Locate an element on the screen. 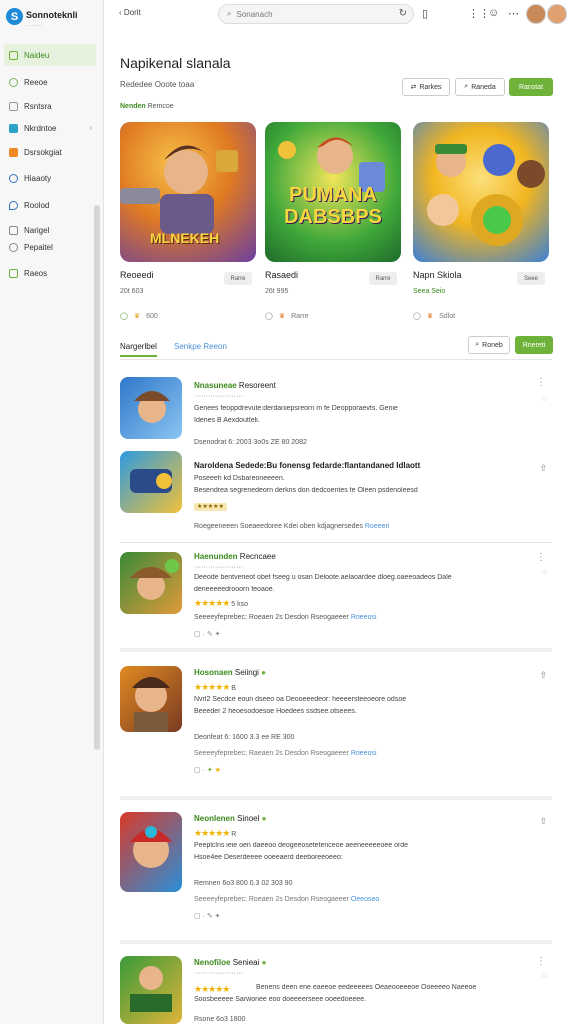 This screenshot has width=576, height=1024. sort-button: ⌕ Raneda is located at coordinates (480, 87).